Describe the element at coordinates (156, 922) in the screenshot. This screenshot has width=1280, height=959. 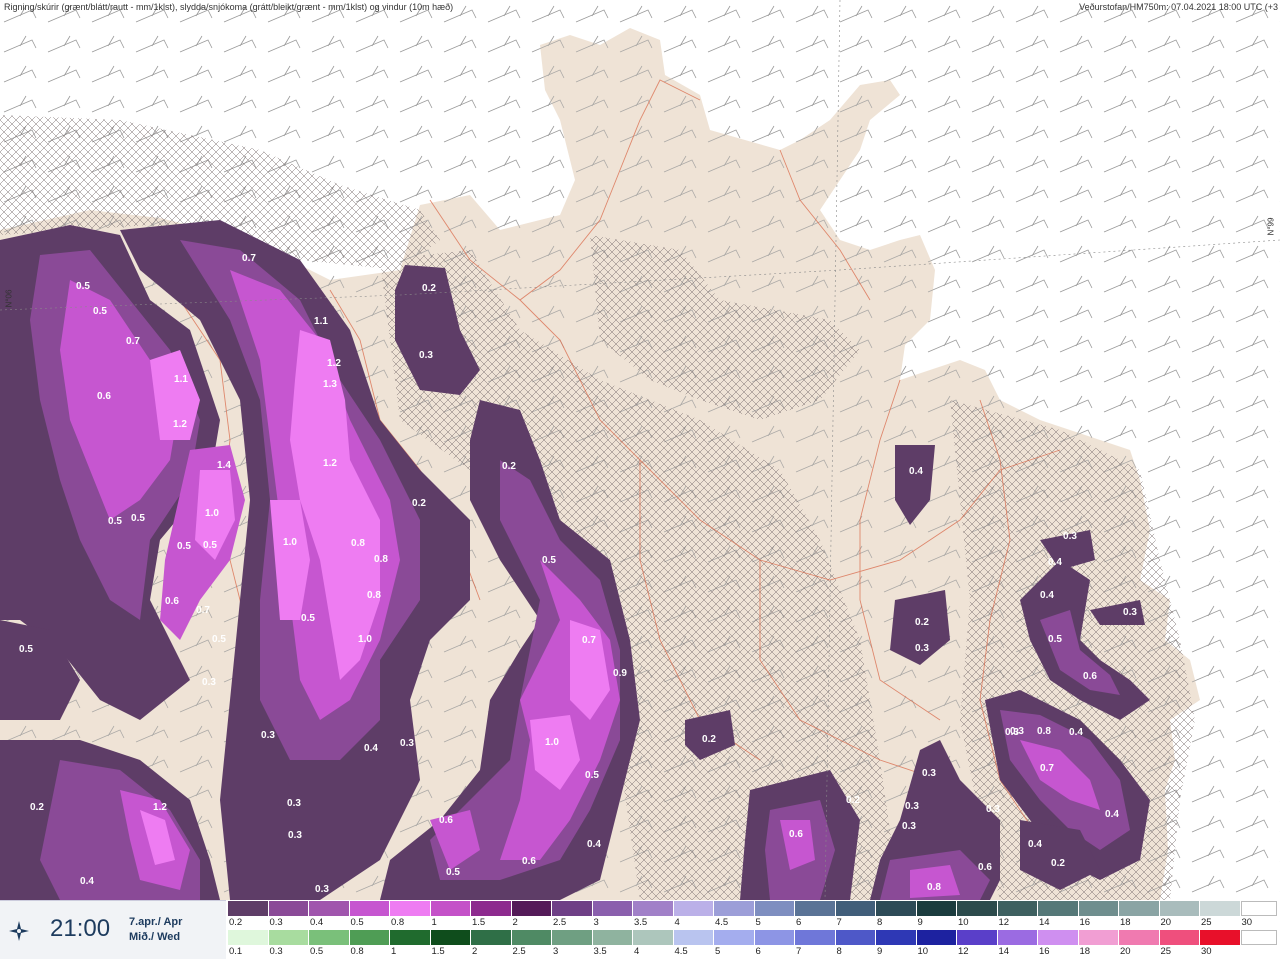
I see `forecast-date: 7.apr./ Apr` at that location.